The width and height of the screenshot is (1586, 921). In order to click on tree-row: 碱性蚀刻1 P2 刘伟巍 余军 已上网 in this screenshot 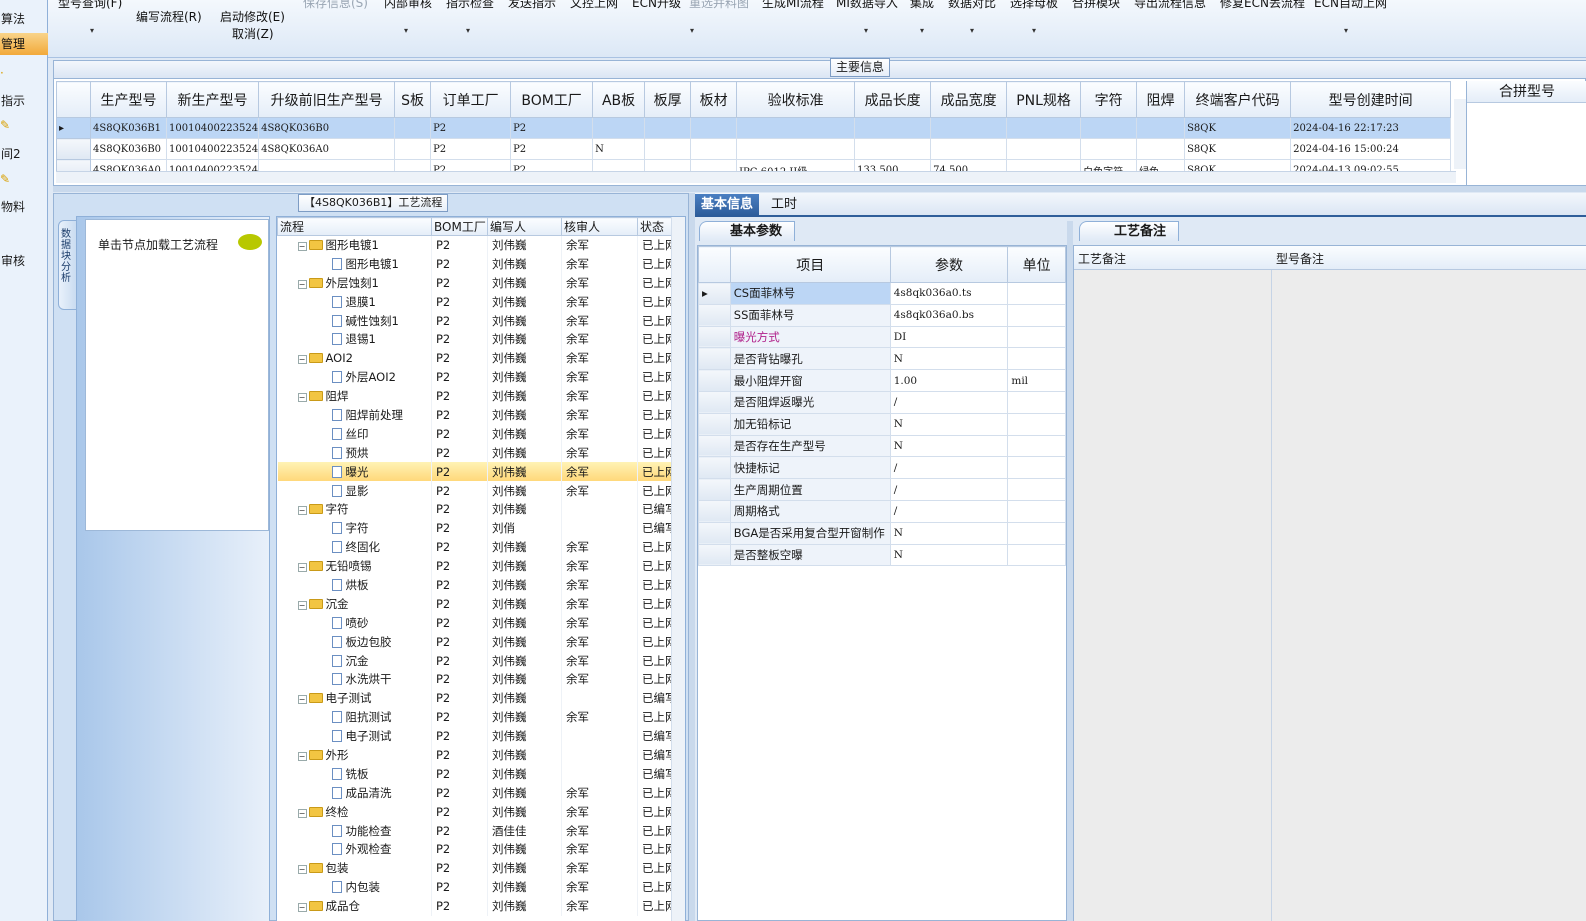, I will do `click(477, 320)`.